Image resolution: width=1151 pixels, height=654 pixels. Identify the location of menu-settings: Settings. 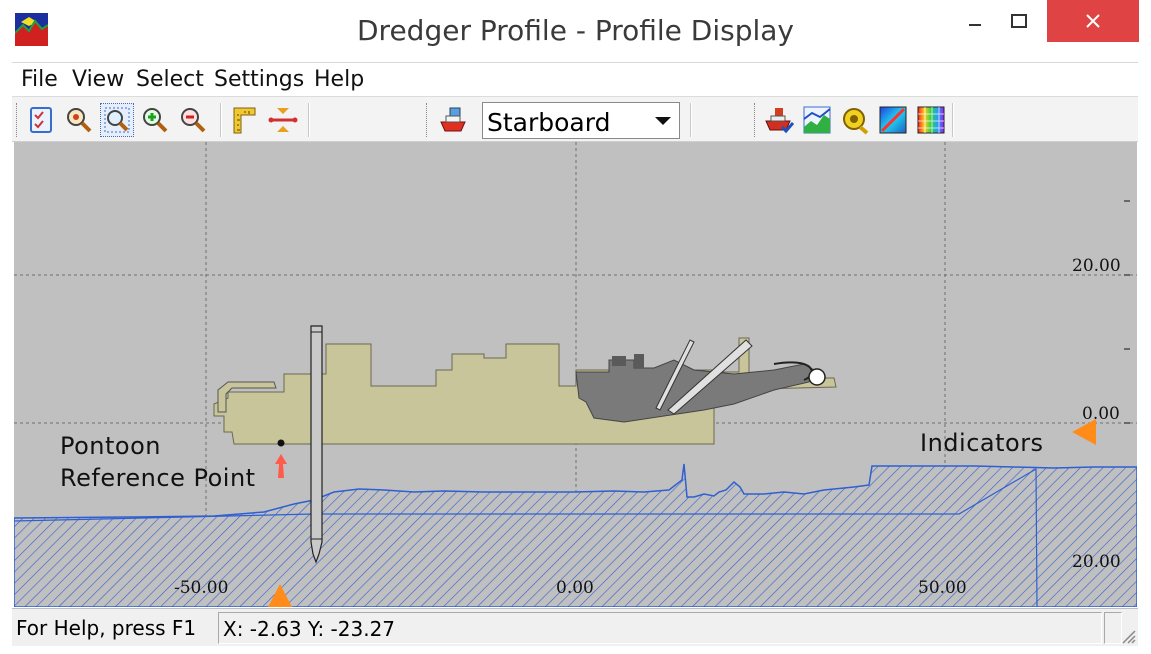
(259, 79).